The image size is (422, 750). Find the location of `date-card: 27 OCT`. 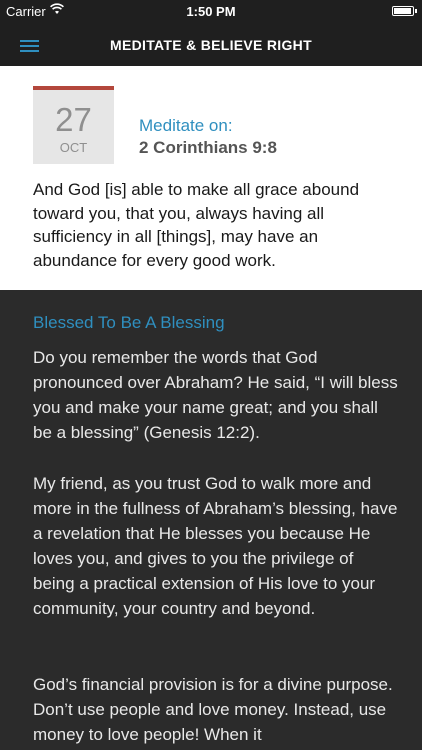

date-card: 27 OCT is located at coordinates (73, 125).